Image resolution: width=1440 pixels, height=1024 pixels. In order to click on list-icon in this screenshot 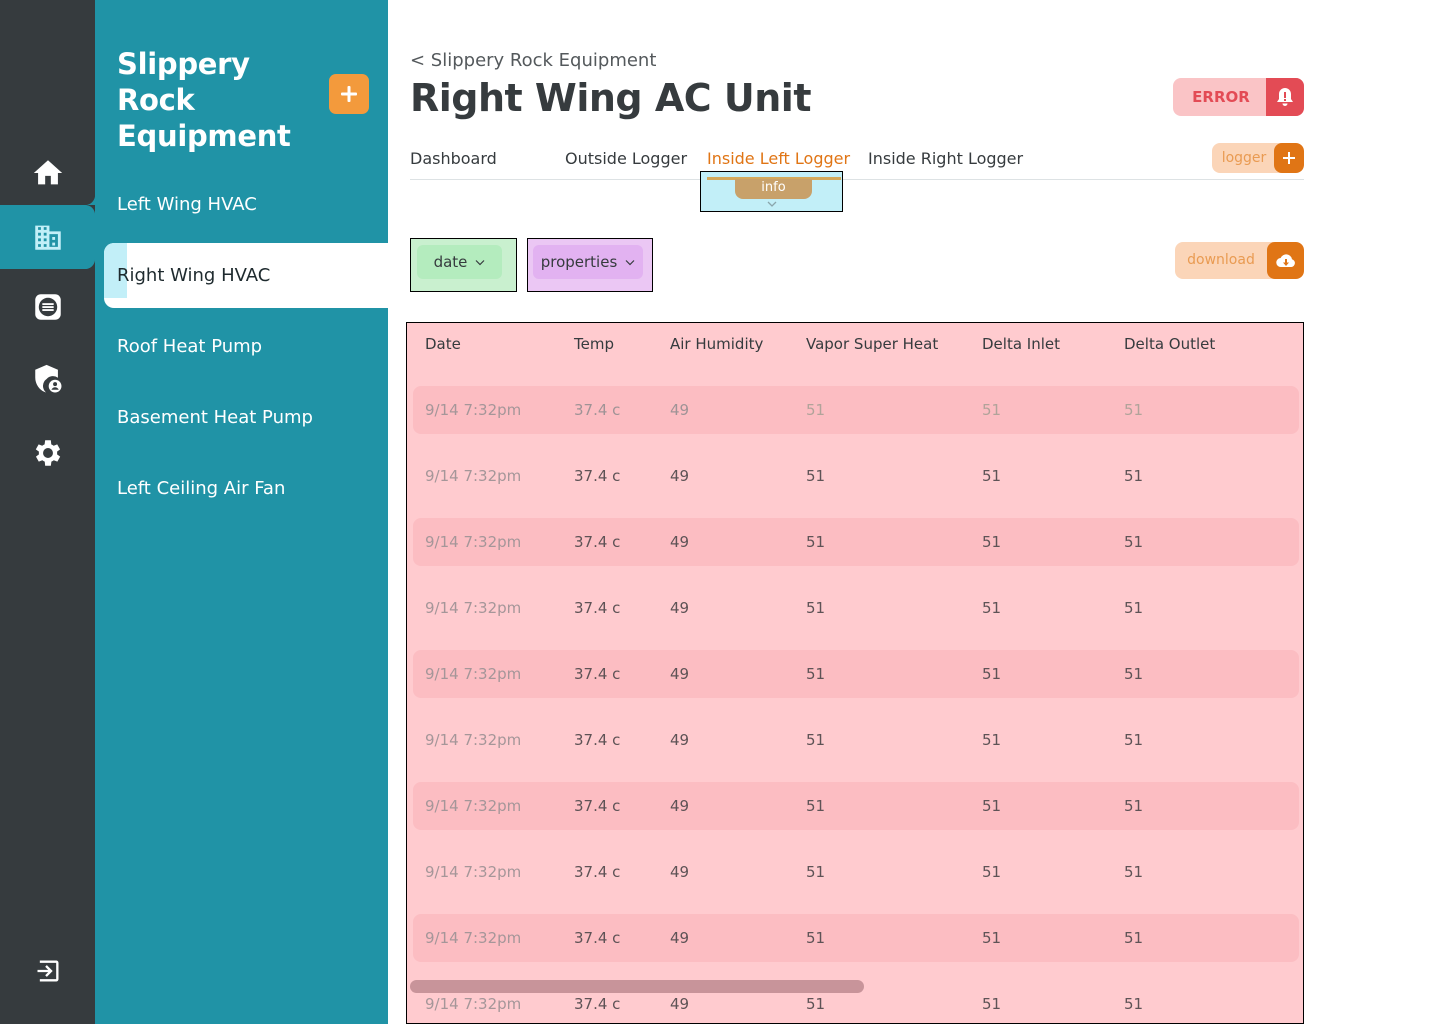, I will do `click(47, 307)`.